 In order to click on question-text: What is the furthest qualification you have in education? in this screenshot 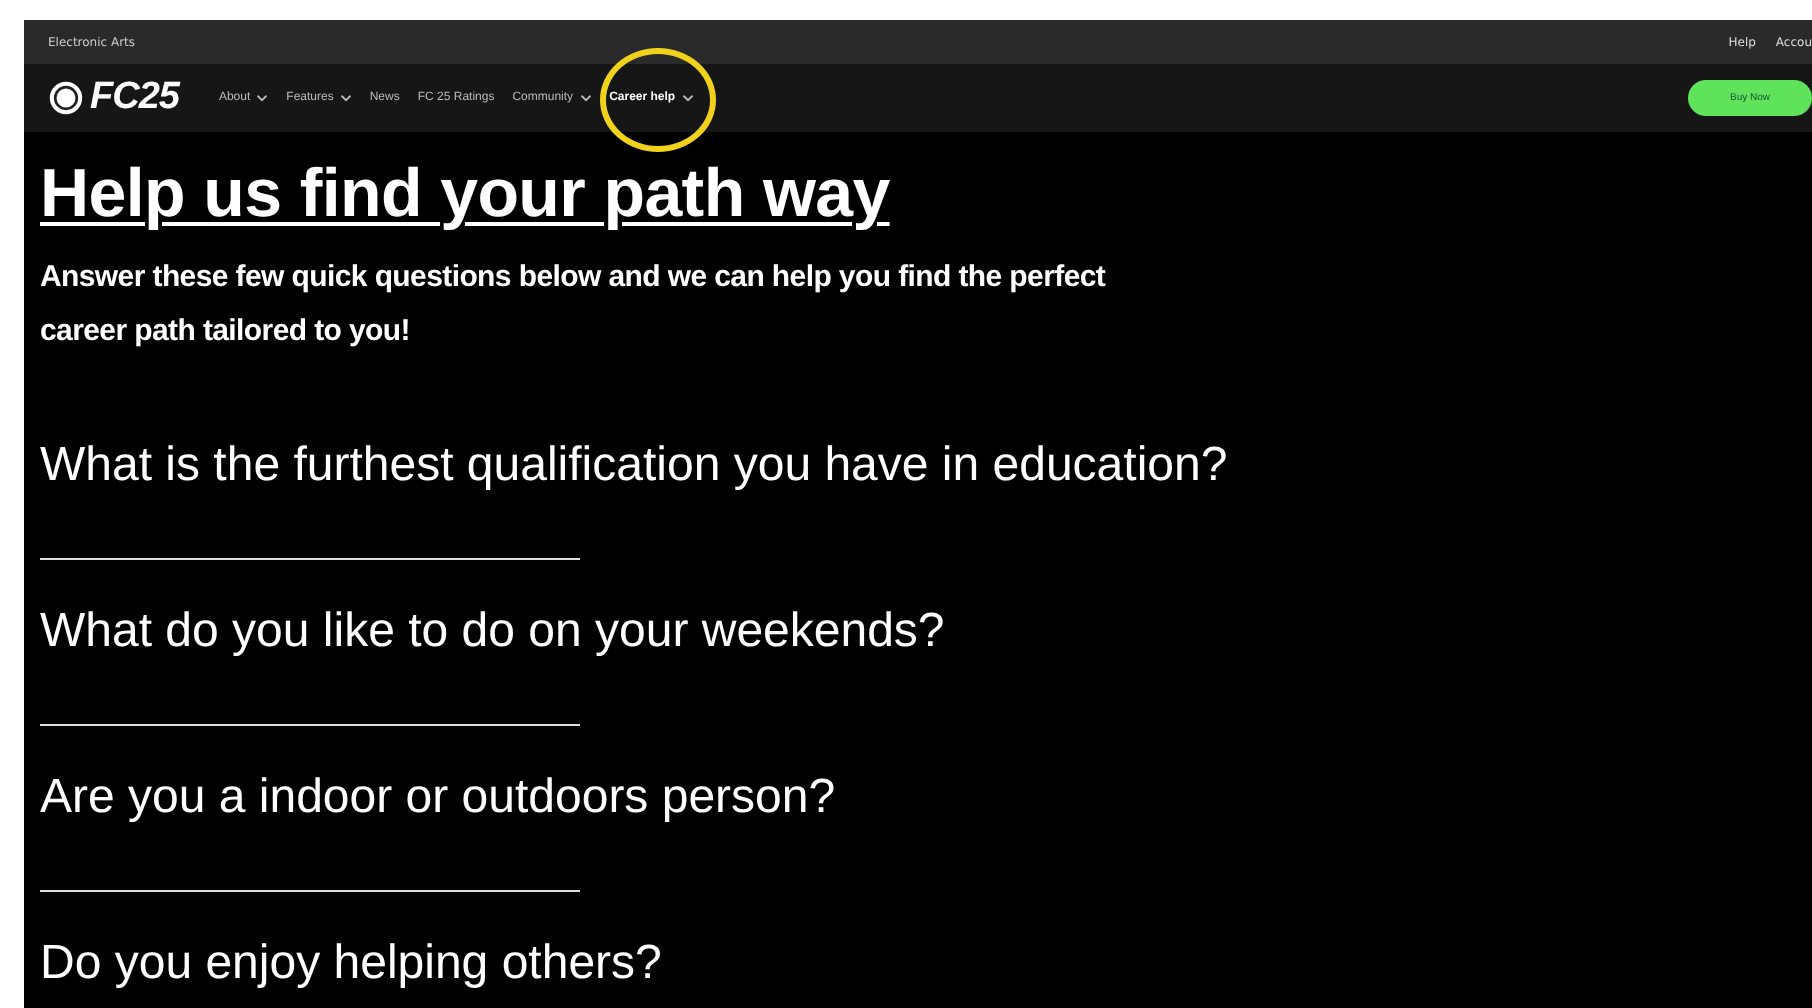, I will do `click(634, 466)`.